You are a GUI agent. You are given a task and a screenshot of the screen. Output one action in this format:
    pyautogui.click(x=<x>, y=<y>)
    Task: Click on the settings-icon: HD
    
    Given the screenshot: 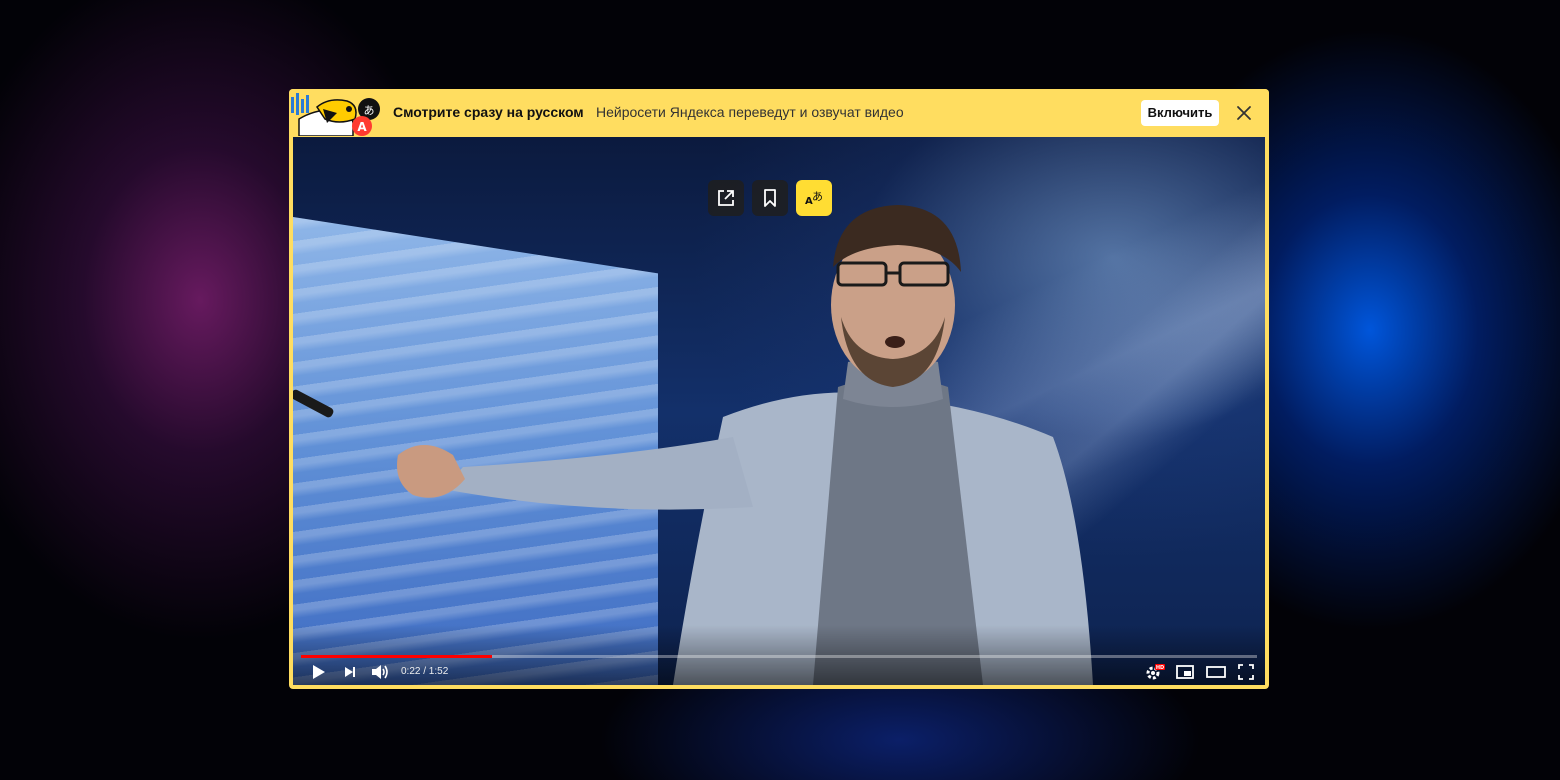 What is the action you would take?
    pyautogui.click(x=1155, y=672)
    